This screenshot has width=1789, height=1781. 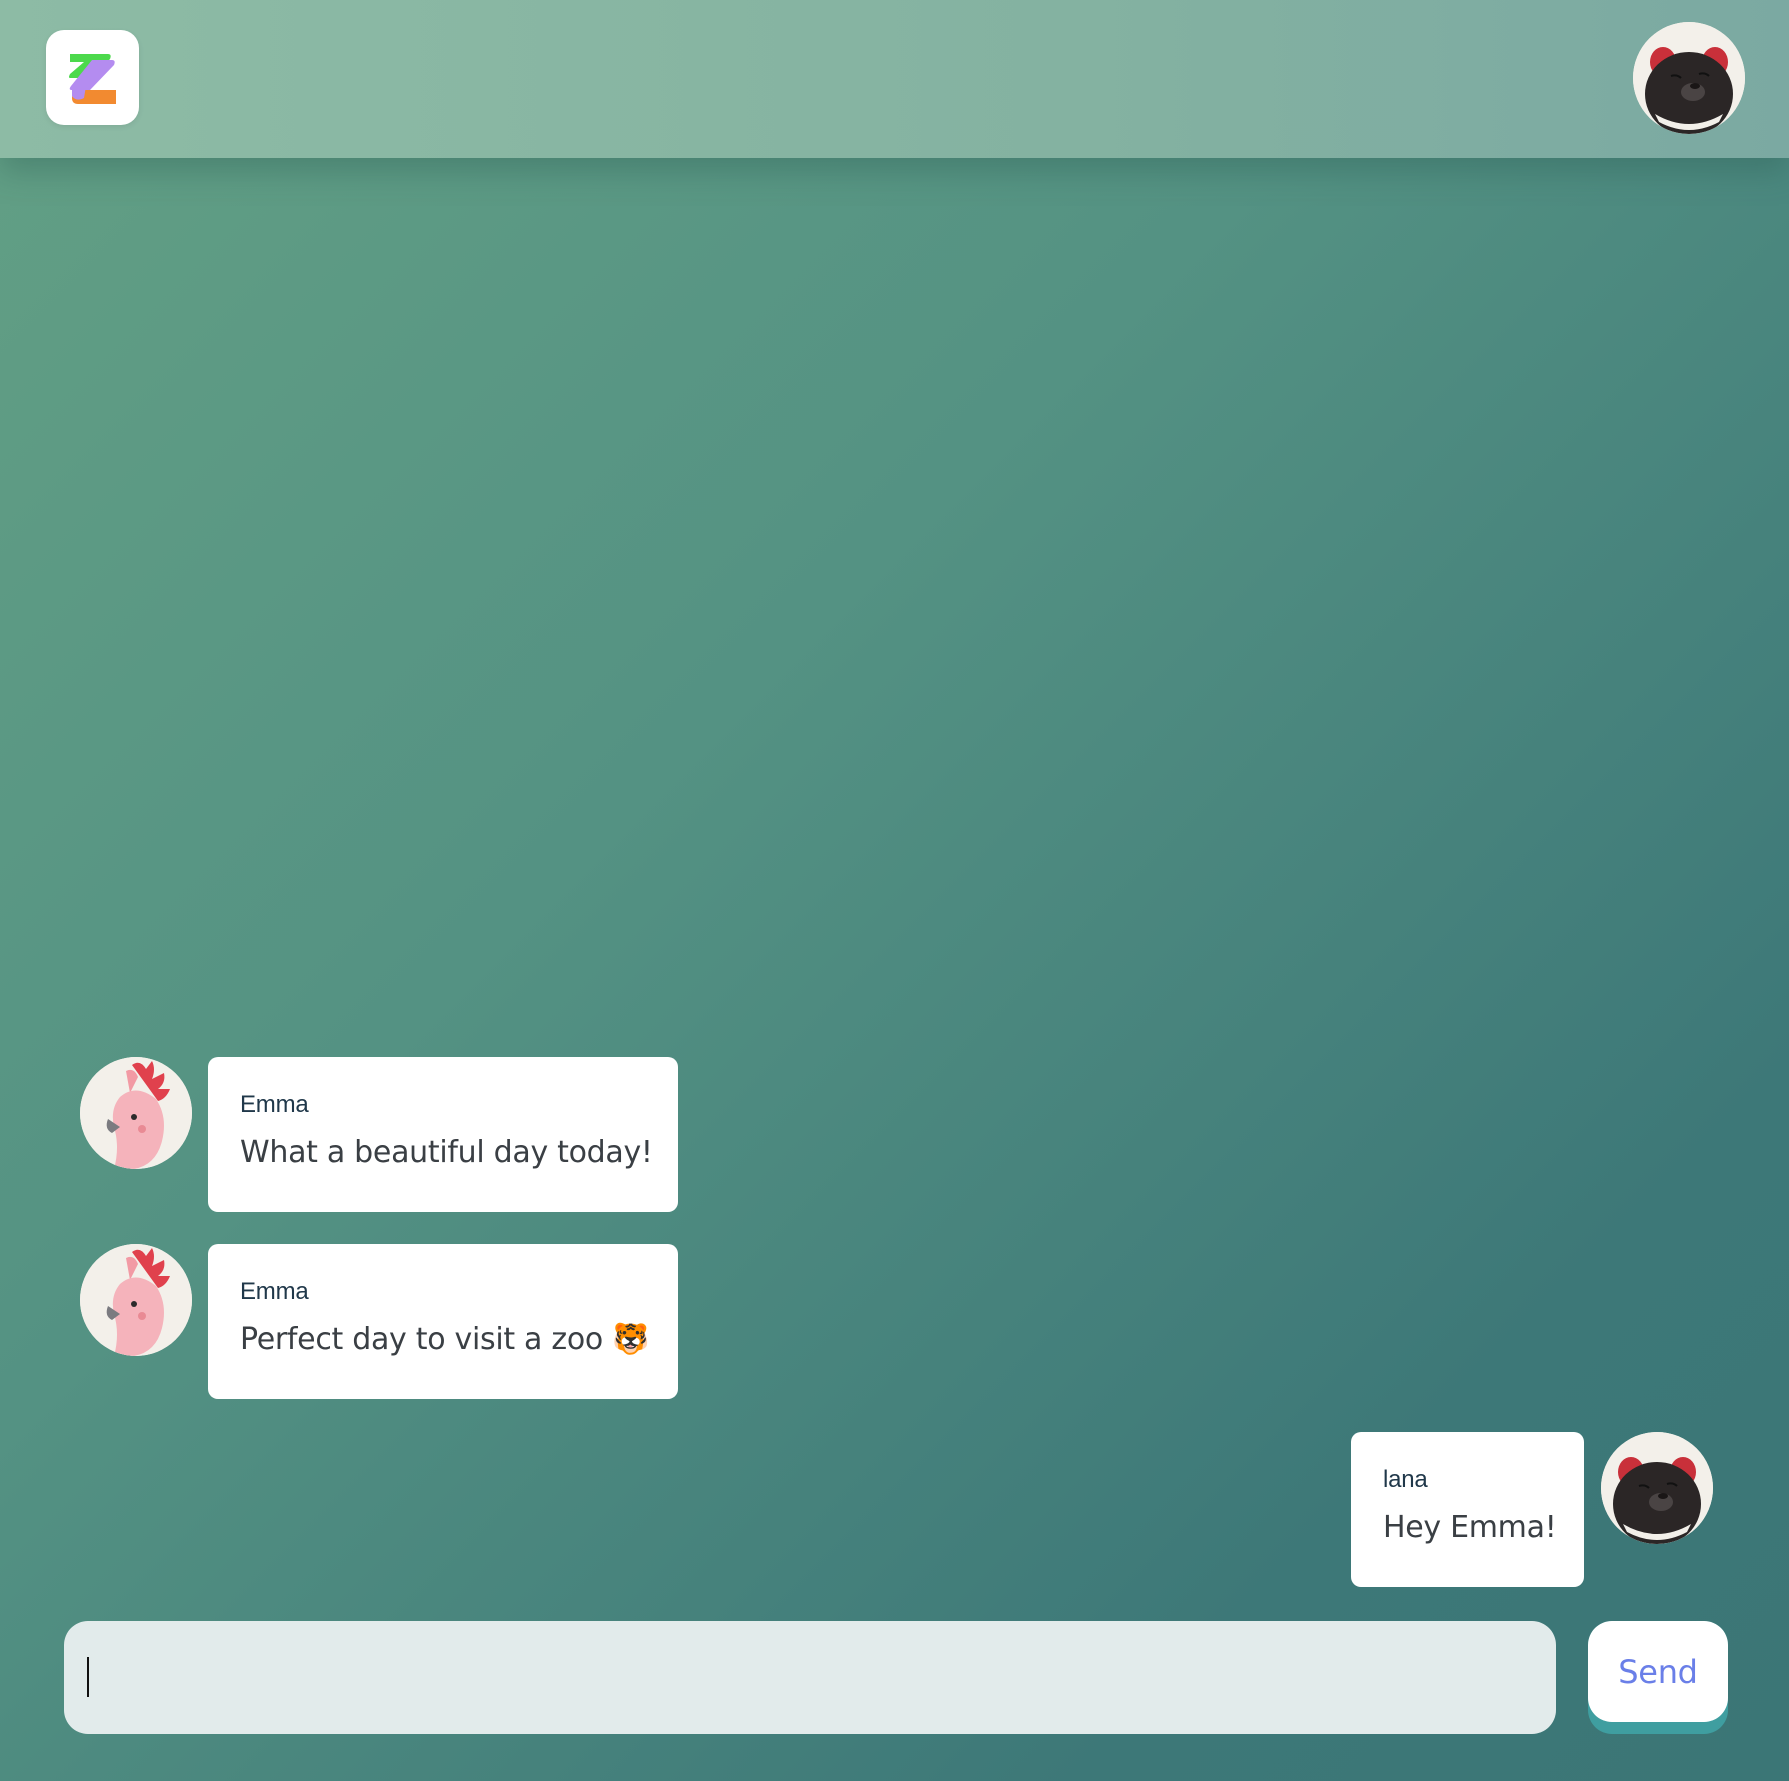 I want to click on message-text: What a beautiful day today!, so click(x=446, y=1152).